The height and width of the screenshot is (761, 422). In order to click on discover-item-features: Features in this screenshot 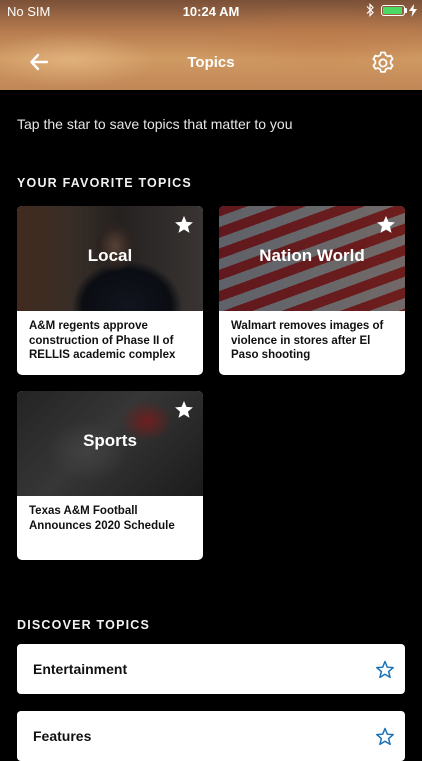, I will do `click(211, 736)`.